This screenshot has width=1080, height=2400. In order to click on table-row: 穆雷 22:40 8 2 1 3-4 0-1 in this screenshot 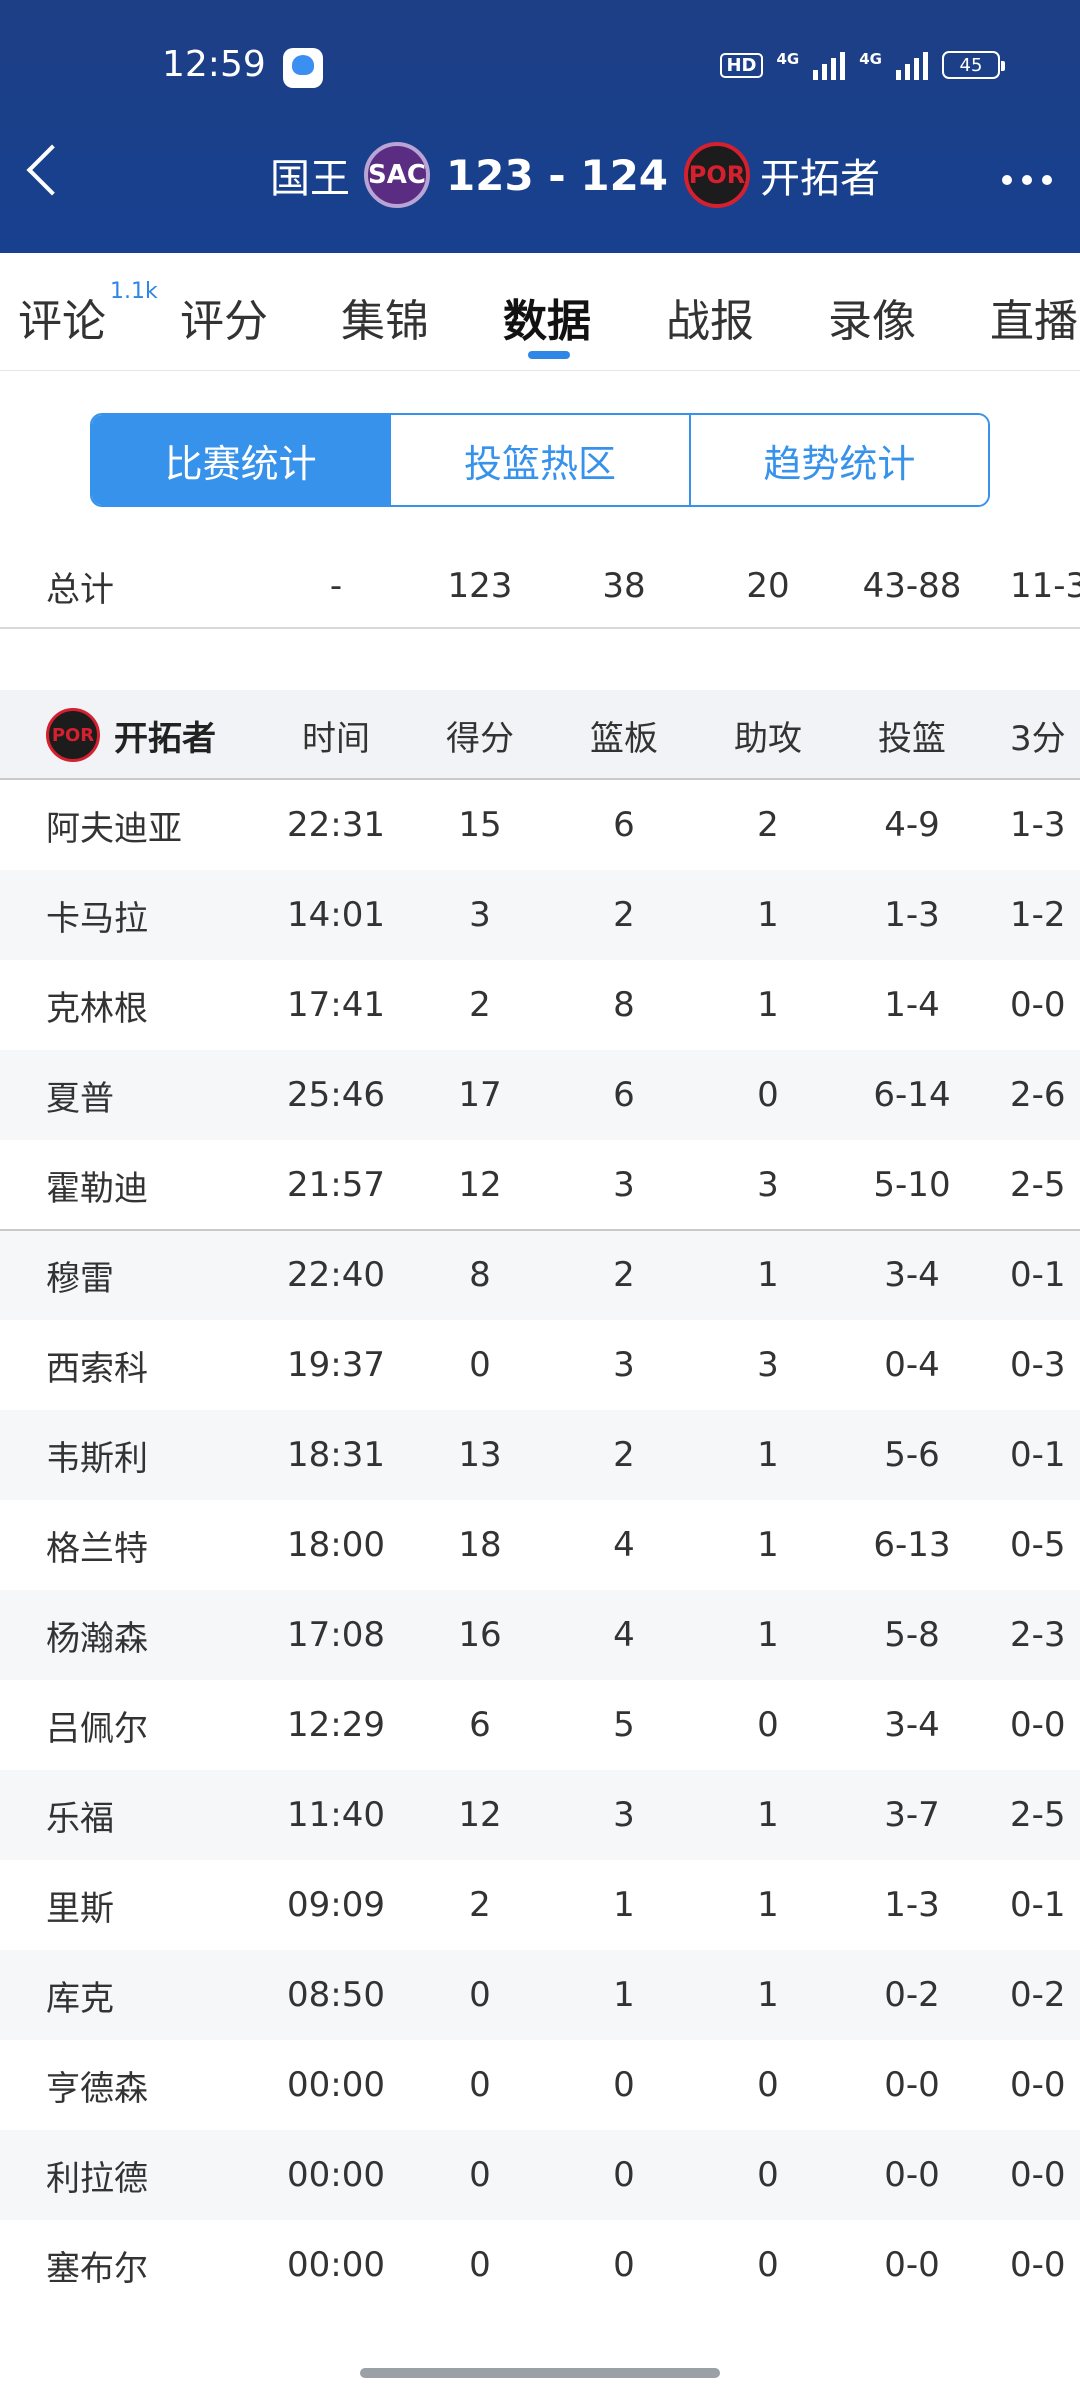, I will do `click(540, 1275)`.